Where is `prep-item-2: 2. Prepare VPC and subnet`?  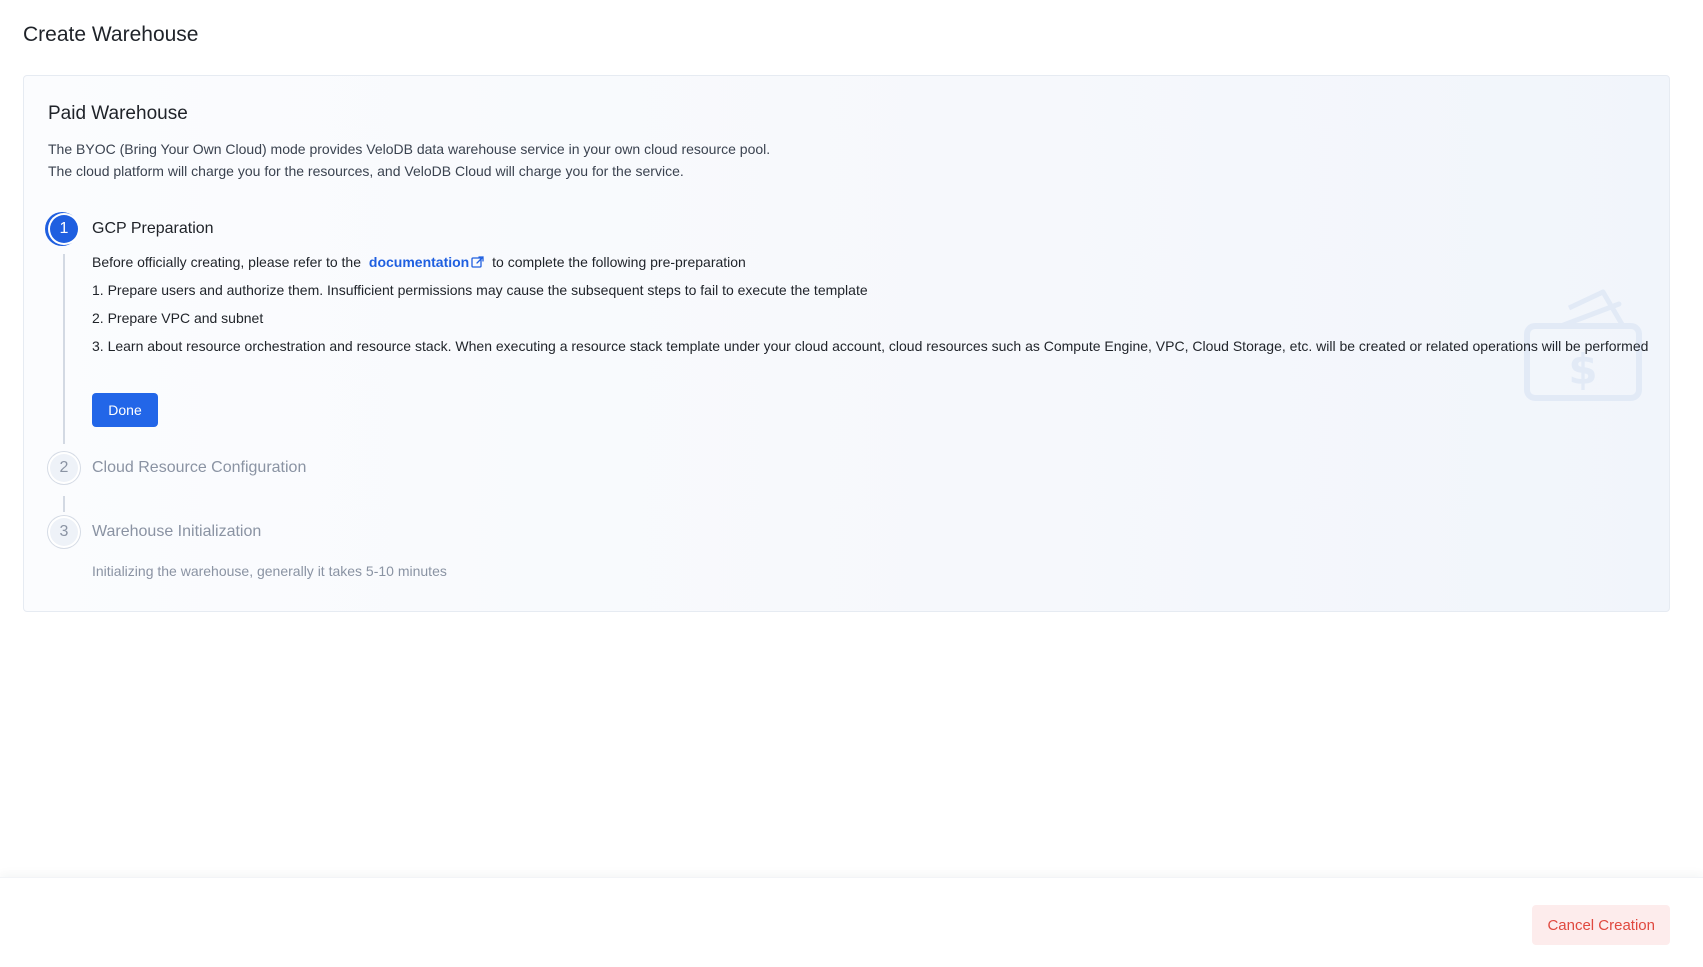 prep-item-2: 2. Prepare VPC and subnet is located at coordinates (178, 318).